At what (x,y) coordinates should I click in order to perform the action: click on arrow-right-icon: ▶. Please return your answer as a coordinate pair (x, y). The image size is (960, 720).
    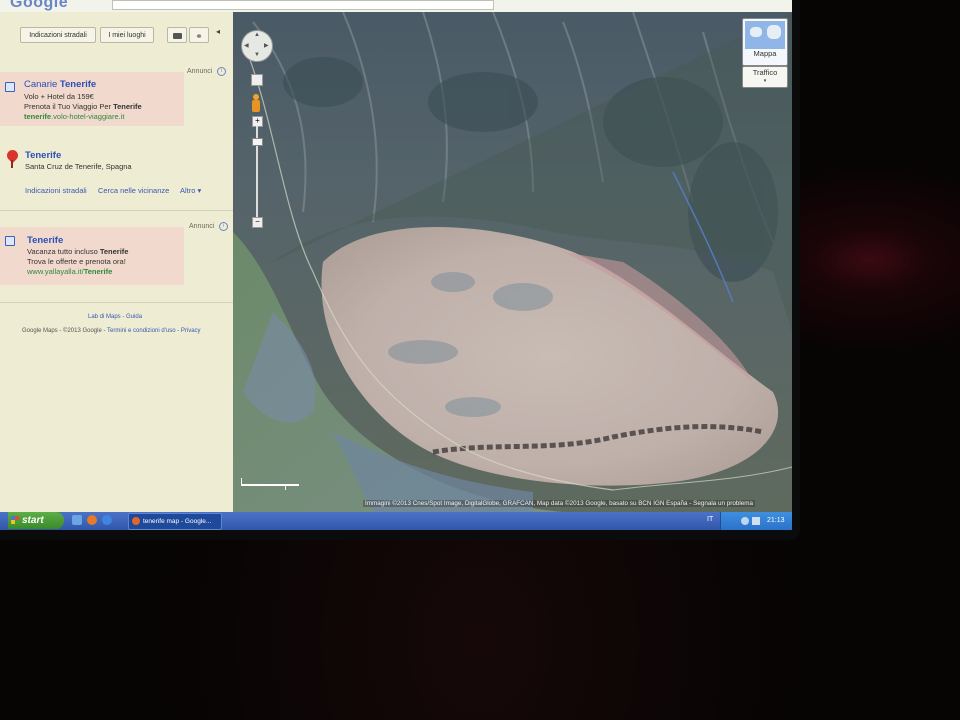
    Looking at the image, I should click on (266, 45).